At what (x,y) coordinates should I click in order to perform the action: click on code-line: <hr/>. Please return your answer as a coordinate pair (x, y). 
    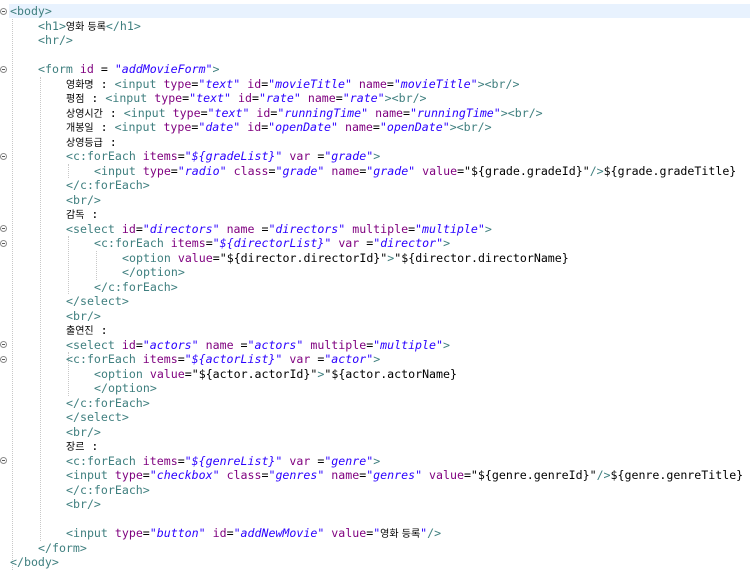
    Looking at the image, I should click on (41, 40).